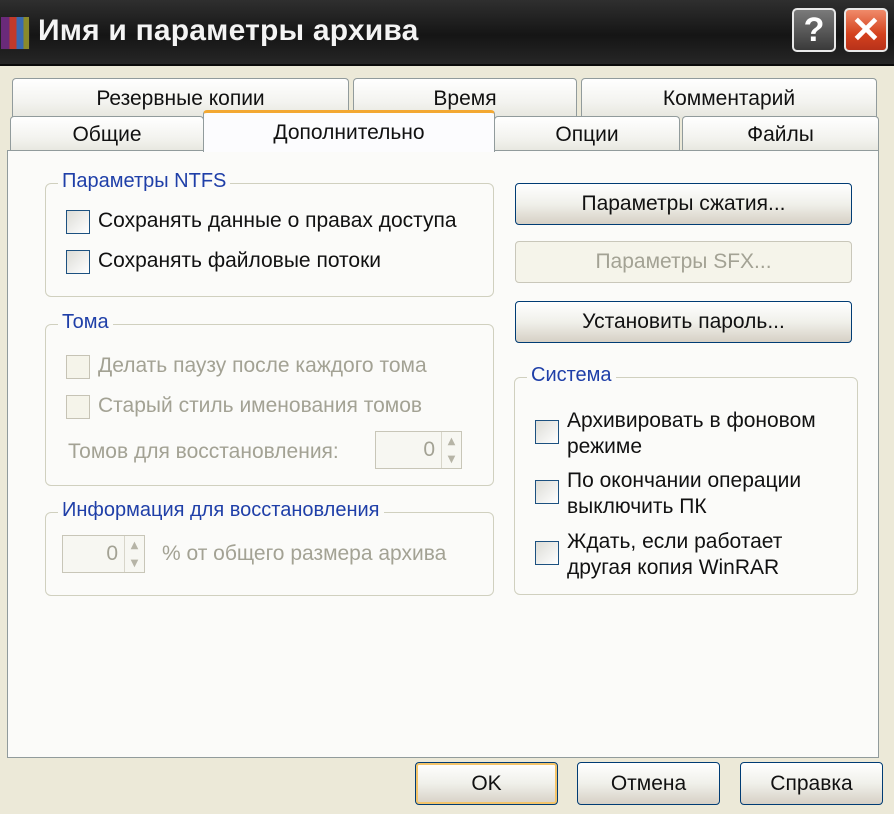  What do you see at coordinates (78, 262) in the screenshot?
I see `save-streams-checkbox` at bounding box center [78, 262].